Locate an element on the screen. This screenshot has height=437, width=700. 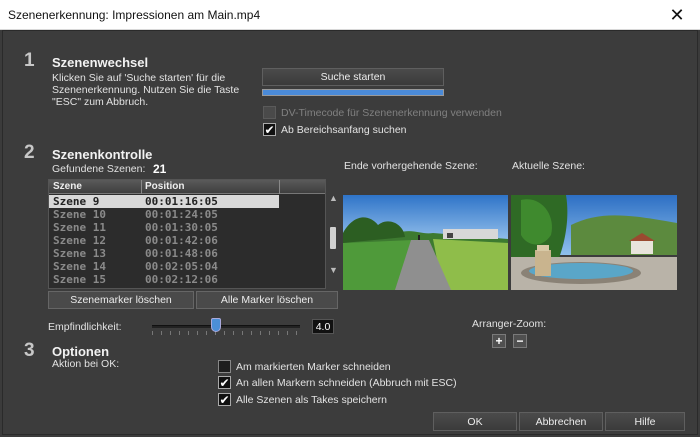
scene-list-scrollbar: ▲ ▼ is located at coordinates (333, 234).